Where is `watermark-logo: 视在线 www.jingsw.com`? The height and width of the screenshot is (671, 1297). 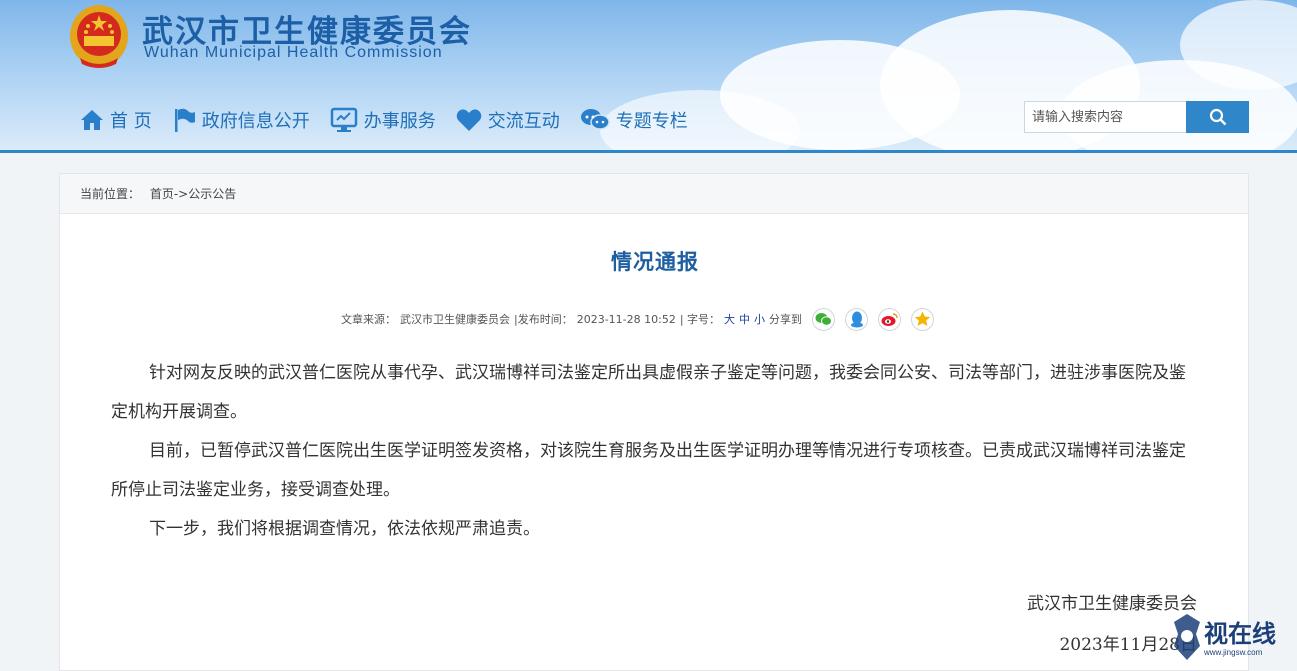 watermark-logo: 视在线 www.jingsw.com is located at coordinates (1227, 637).